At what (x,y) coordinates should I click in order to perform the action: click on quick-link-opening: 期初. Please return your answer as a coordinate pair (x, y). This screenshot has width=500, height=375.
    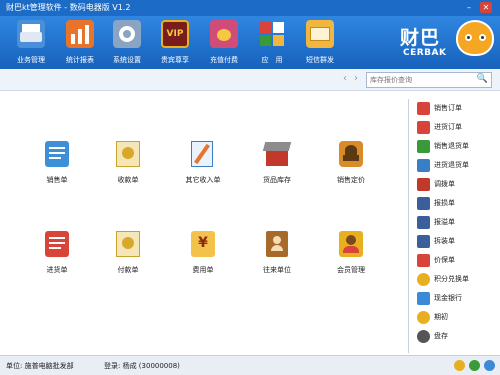
    Looking at the image, I should click on (456, 317).